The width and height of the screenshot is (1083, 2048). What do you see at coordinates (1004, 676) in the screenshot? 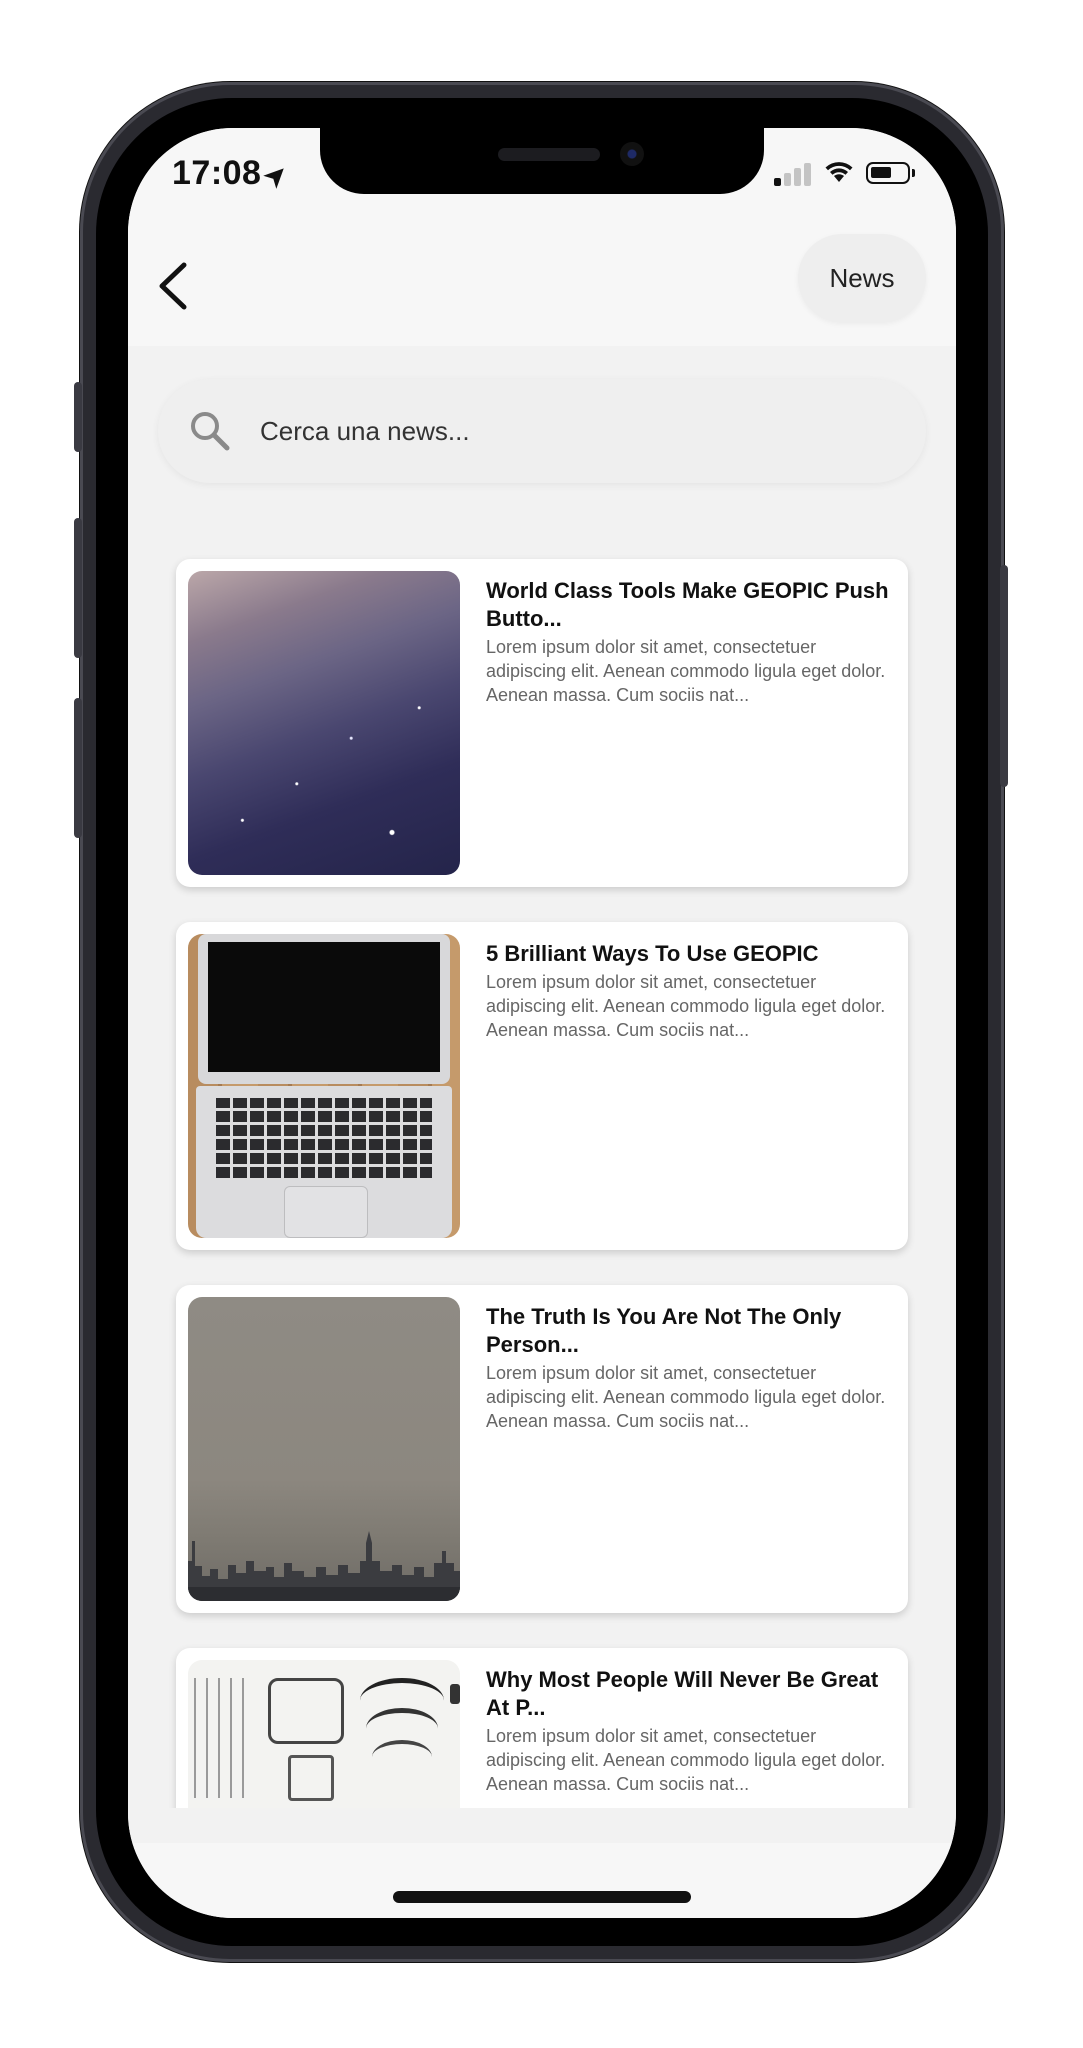
I see `power-button` at bounding box center [1004, 676].